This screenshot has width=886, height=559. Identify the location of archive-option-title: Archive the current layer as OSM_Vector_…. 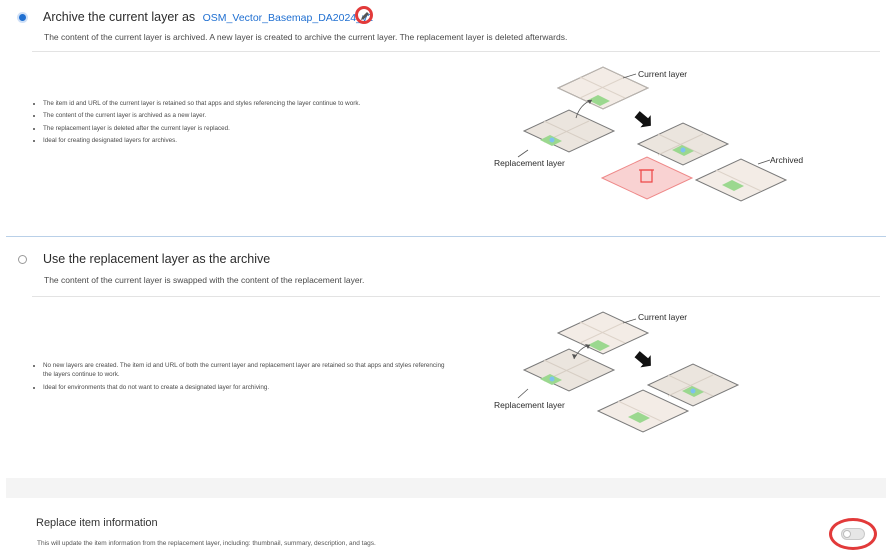
(208, 17).